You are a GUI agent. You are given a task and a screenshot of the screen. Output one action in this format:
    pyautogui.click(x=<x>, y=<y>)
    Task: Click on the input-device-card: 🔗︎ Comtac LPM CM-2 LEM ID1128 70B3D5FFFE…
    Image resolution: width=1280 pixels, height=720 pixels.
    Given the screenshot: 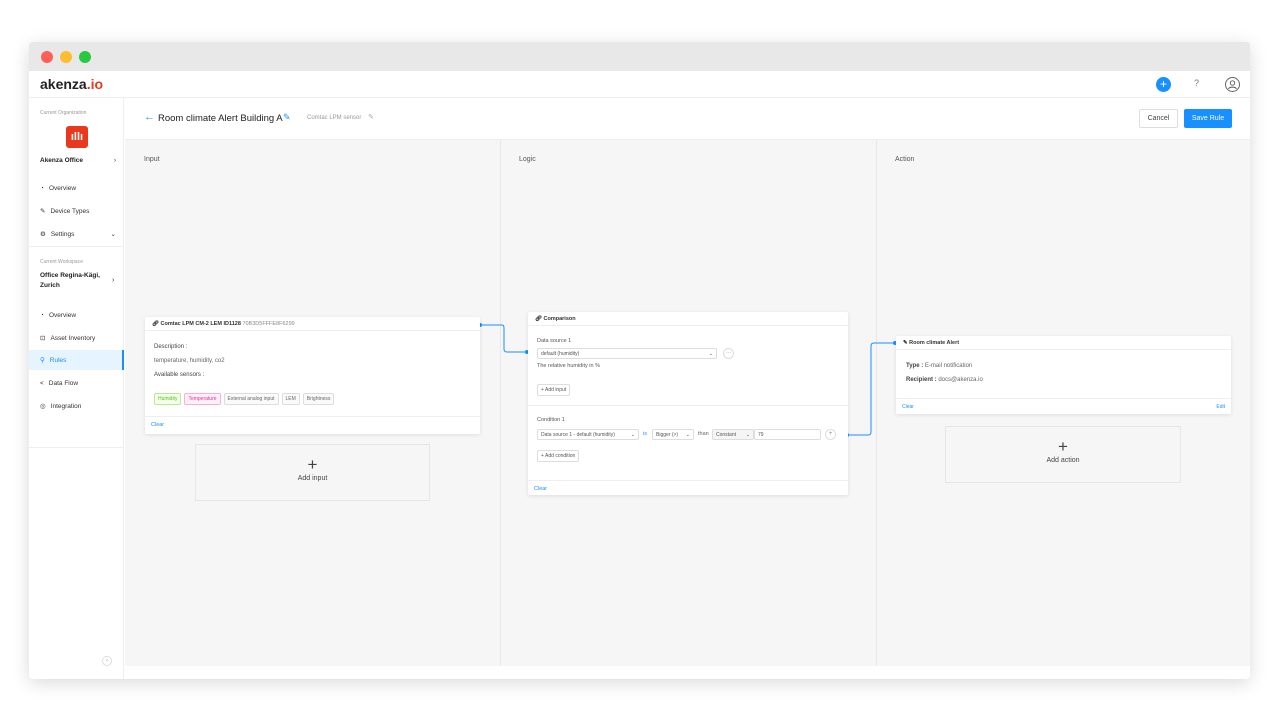 What is the action you would take?
    pyautogui.click(x=312, y=375)
    